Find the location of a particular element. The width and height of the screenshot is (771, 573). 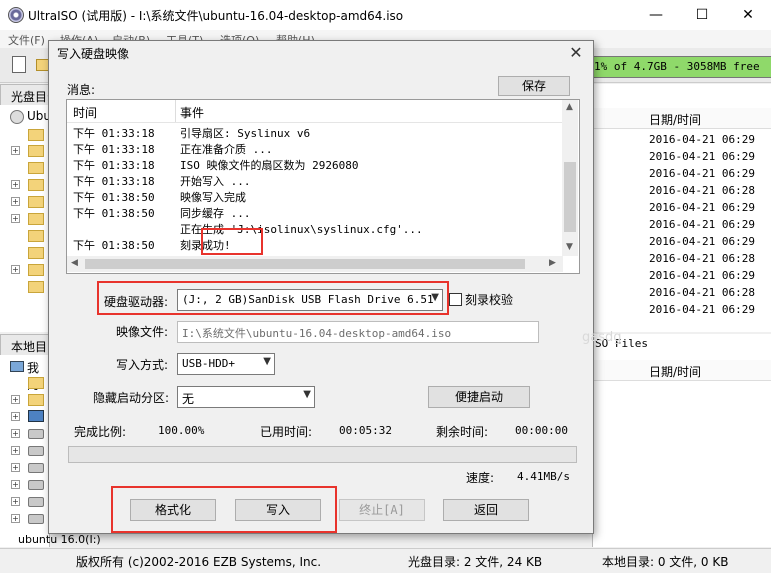

log-row: 下午 01:33:18 引导扇区: Syslinux v6 is located at coordinates (192, 133).